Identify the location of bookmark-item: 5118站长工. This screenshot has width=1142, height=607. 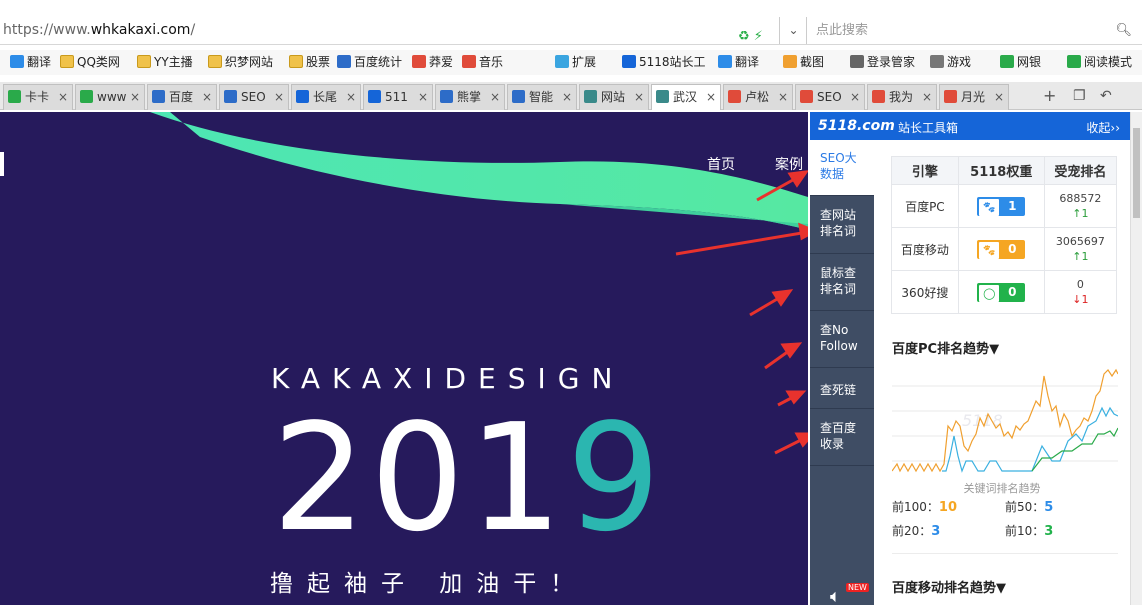
(664, 62).